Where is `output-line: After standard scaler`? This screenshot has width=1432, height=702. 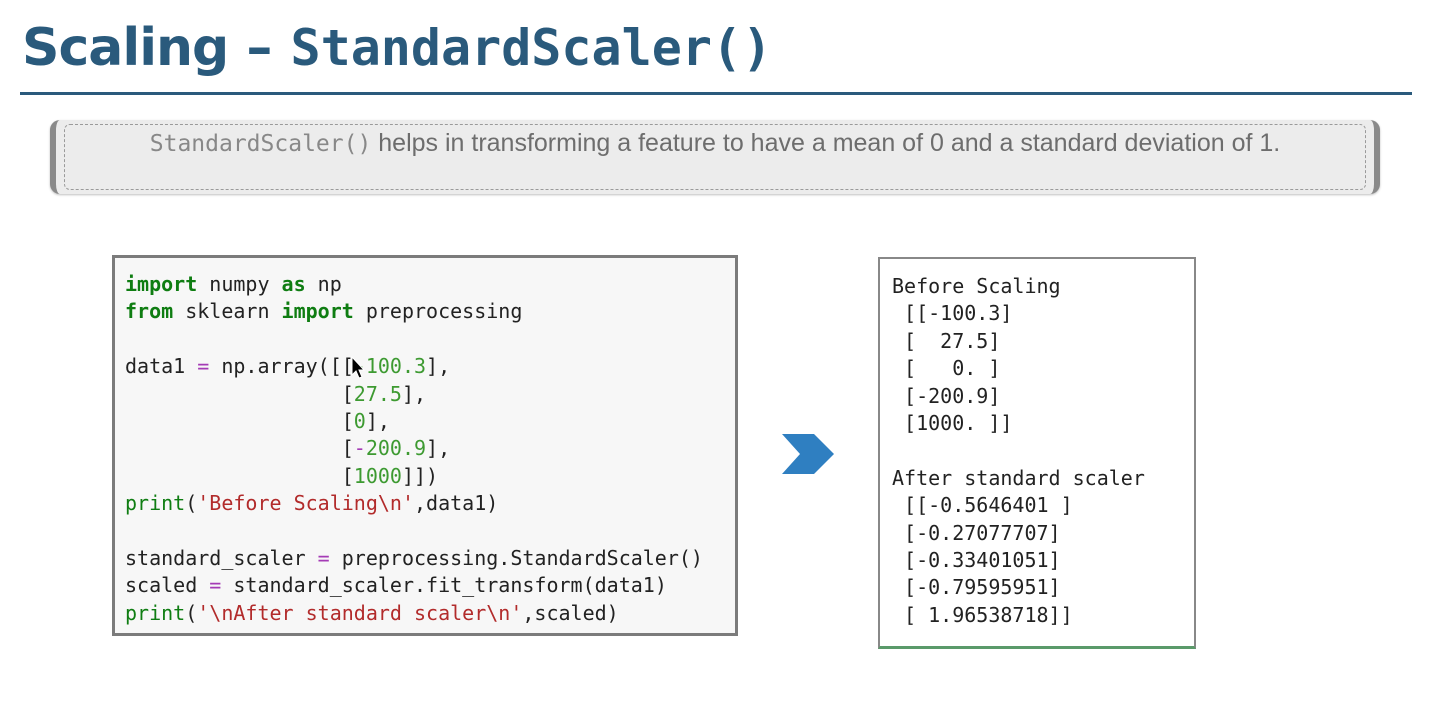 output-line: After standard scaler is located at coordinates (1018, 477).